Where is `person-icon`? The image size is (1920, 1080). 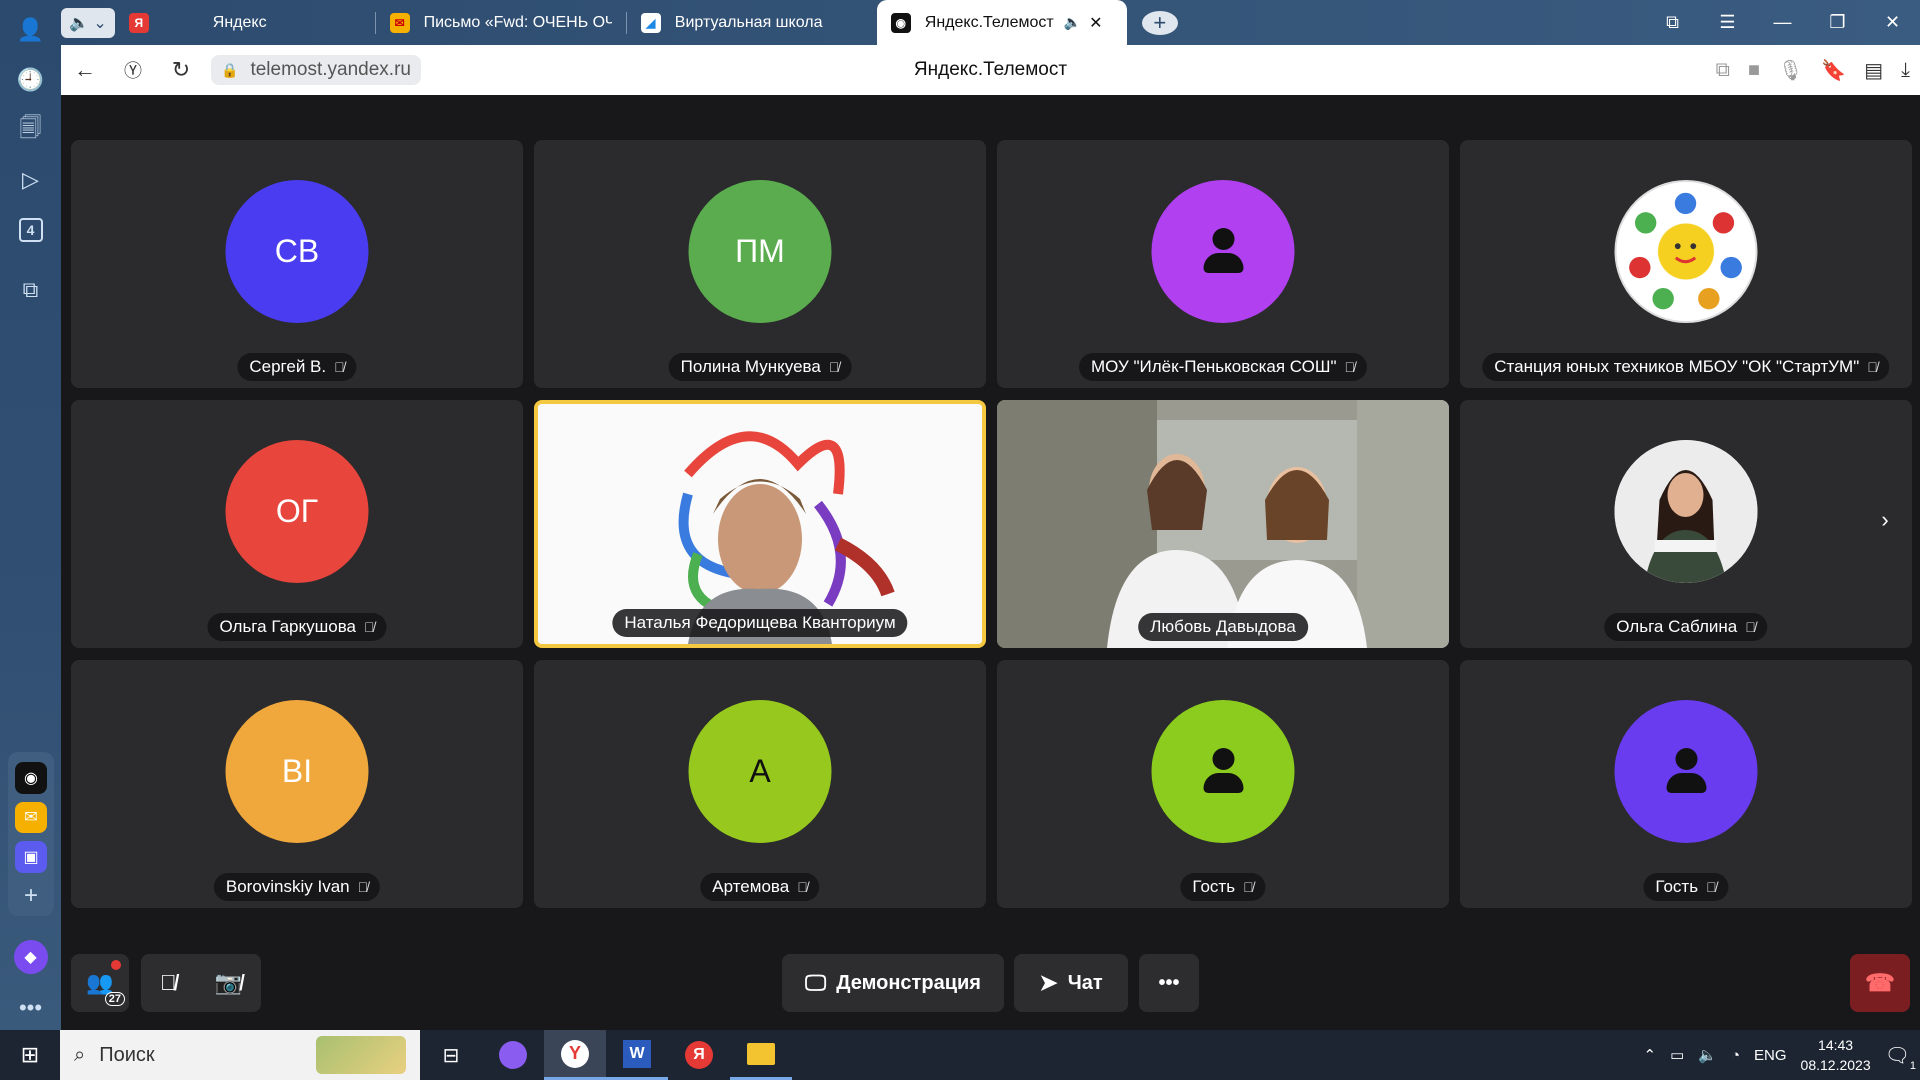
person-icon is located at coordinates (1223, 771).